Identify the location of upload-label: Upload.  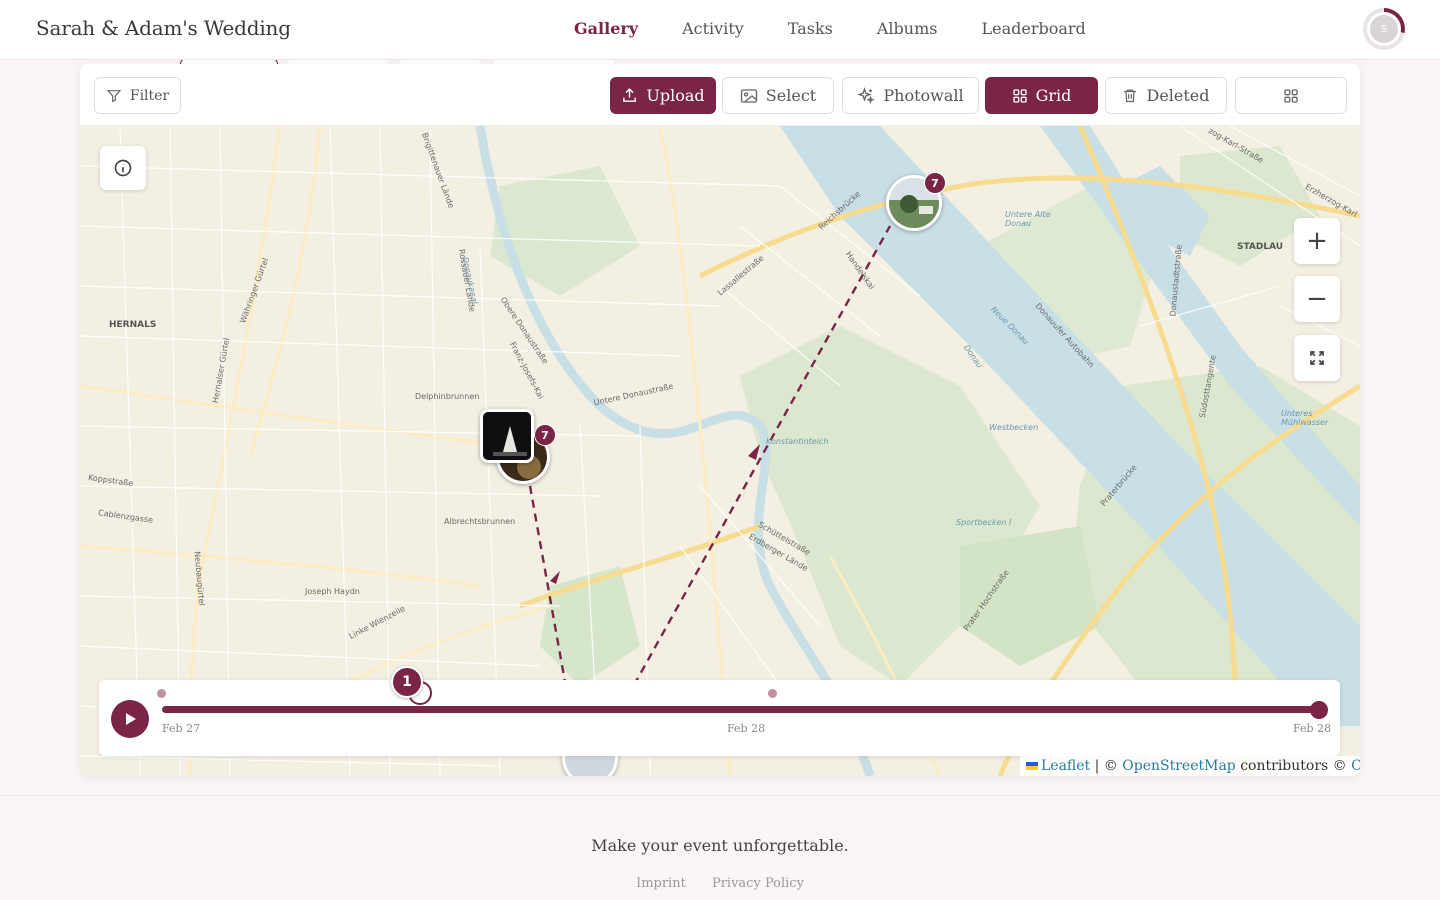
(675, 95).